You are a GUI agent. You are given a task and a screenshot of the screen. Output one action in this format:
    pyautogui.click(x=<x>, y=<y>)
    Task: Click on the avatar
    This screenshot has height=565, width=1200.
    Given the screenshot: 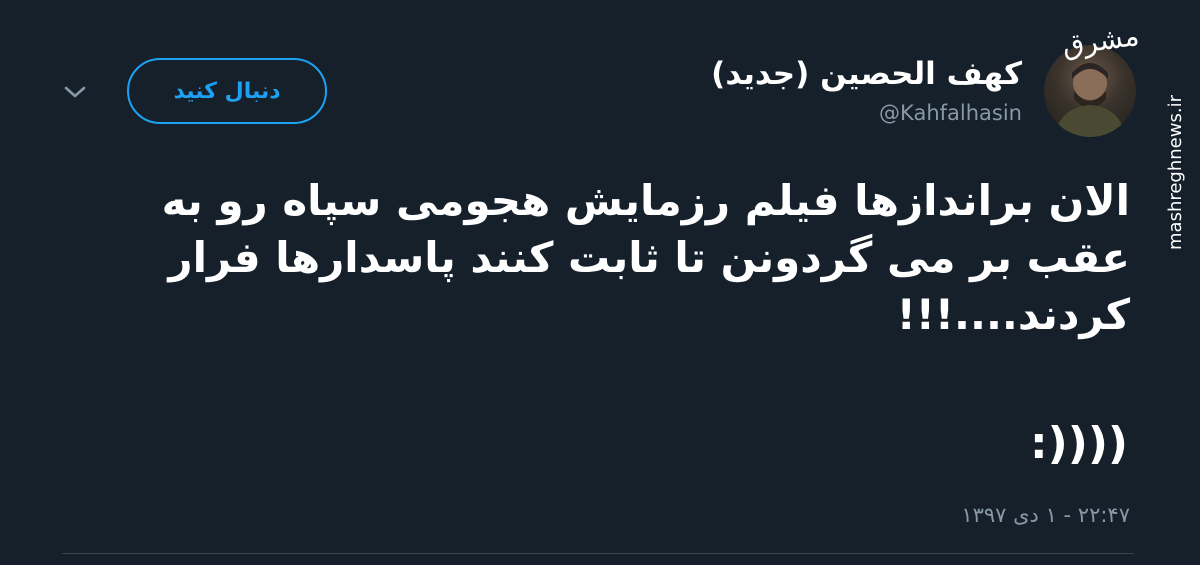 What is the action you would take?
    pyautogui.click(x=1090, y=91)
    